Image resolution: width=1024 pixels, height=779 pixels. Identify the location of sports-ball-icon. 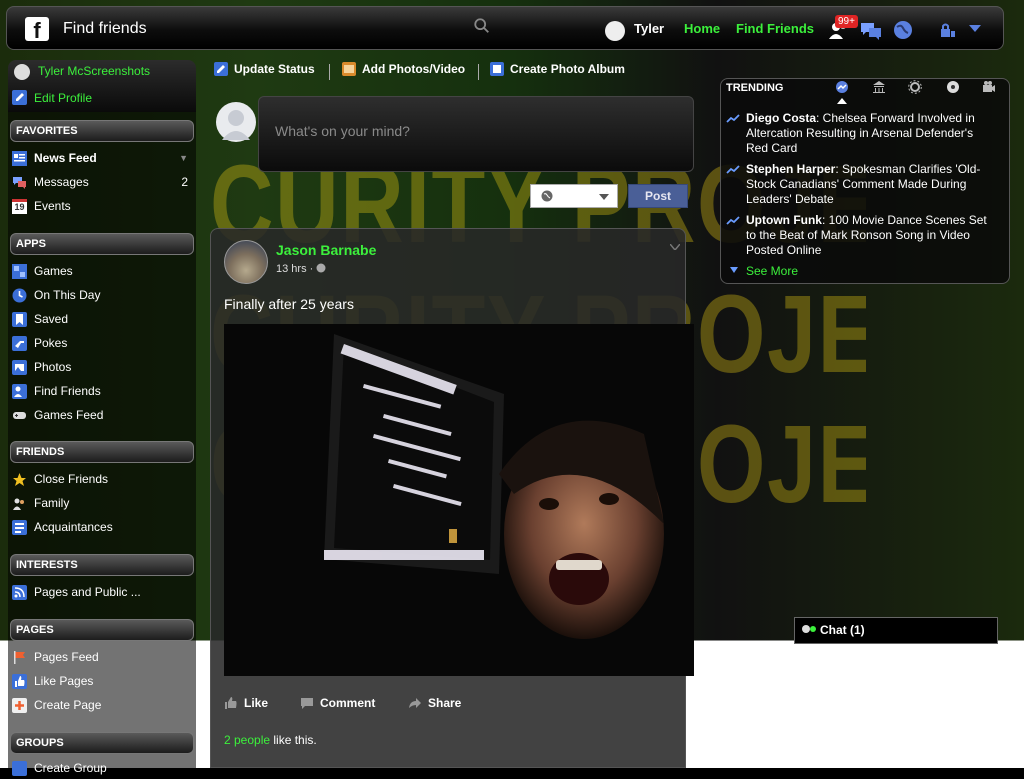
(953, 87).